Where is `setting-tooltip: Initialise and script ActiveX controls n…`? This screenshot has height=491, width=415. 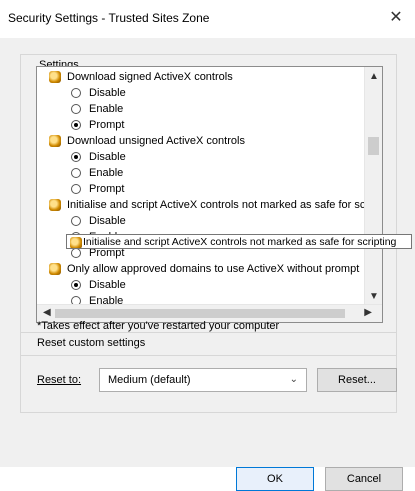 setting-tooltip: Initialise and script ActiveX controls n… is located at coordinates (239, 241).